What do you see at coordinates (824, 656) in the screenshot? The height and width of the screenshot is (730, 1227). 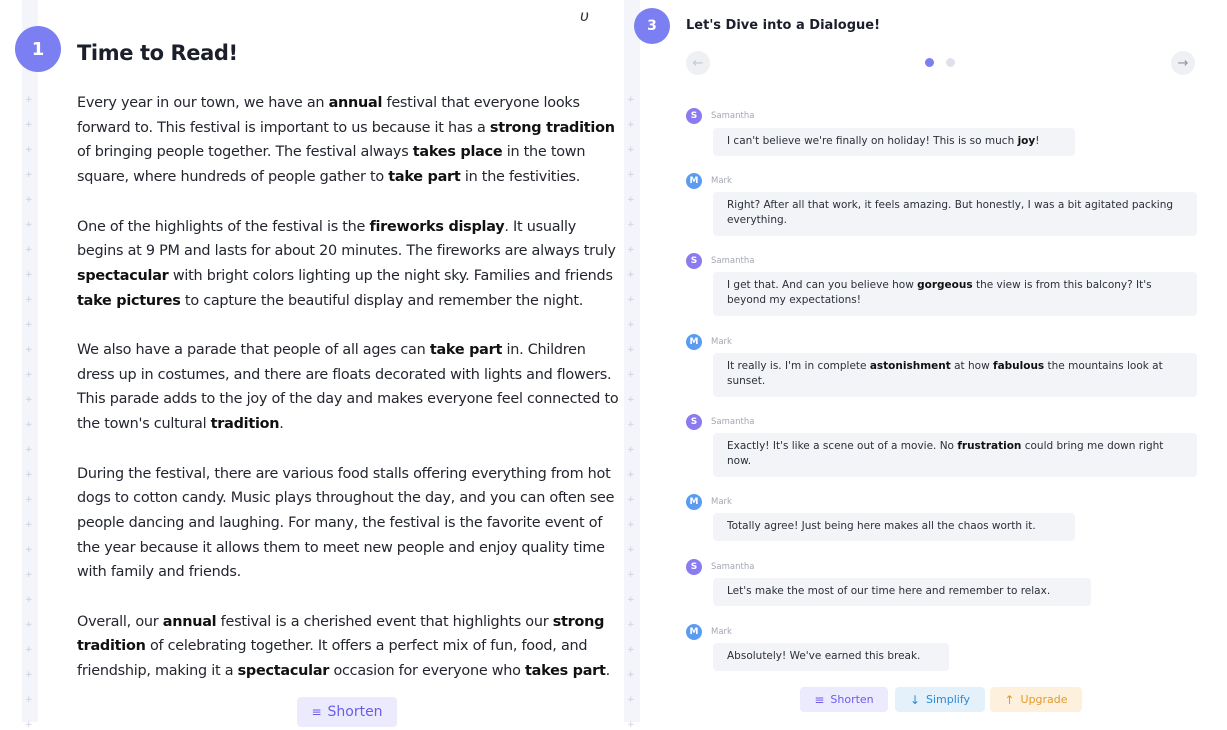 I see `text-run: Absolutely! We've earned this break.` at bounding box center [824, 656].